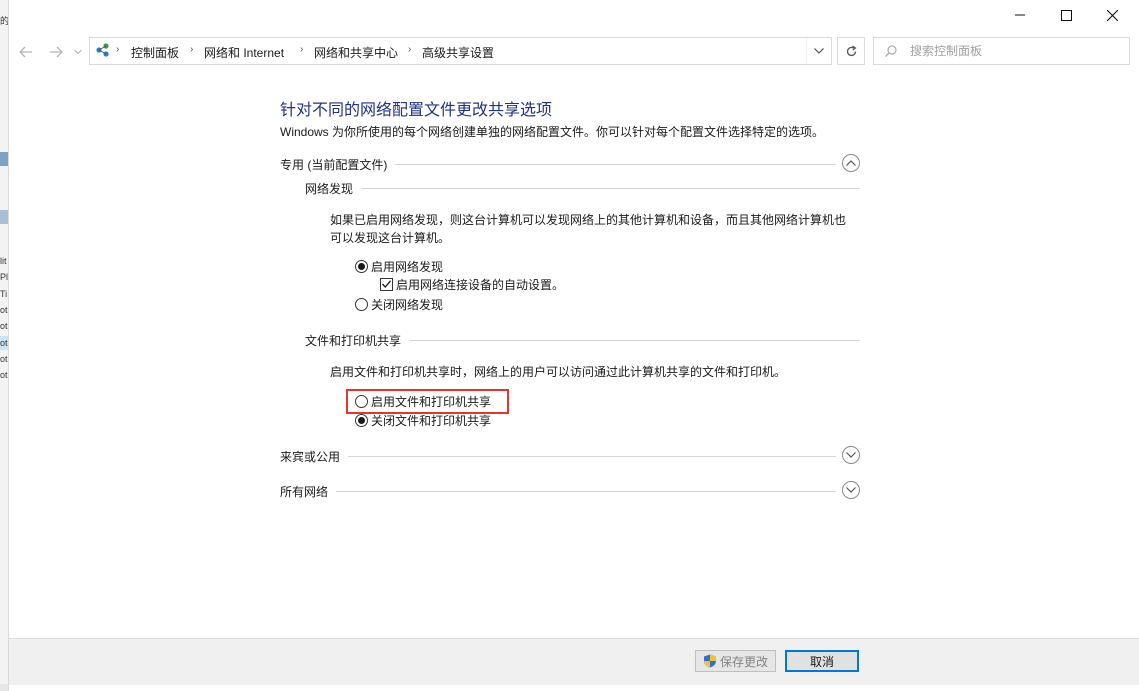  I want to click on address-dropdown-button, so click(818, 51).